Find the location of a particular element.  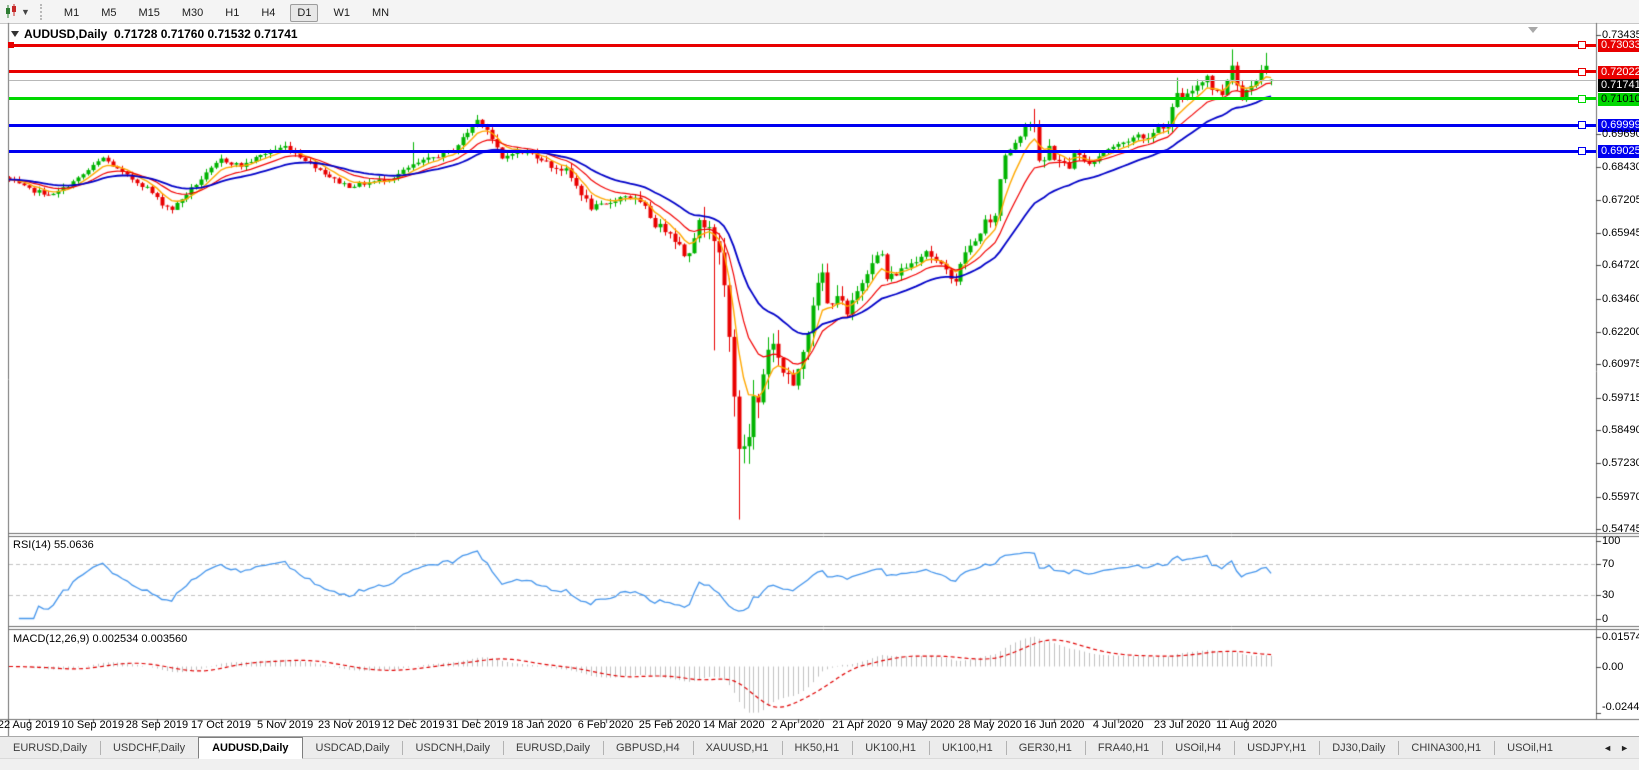

rsi-tick-label: 70 is located at coordinates (1608, 564).